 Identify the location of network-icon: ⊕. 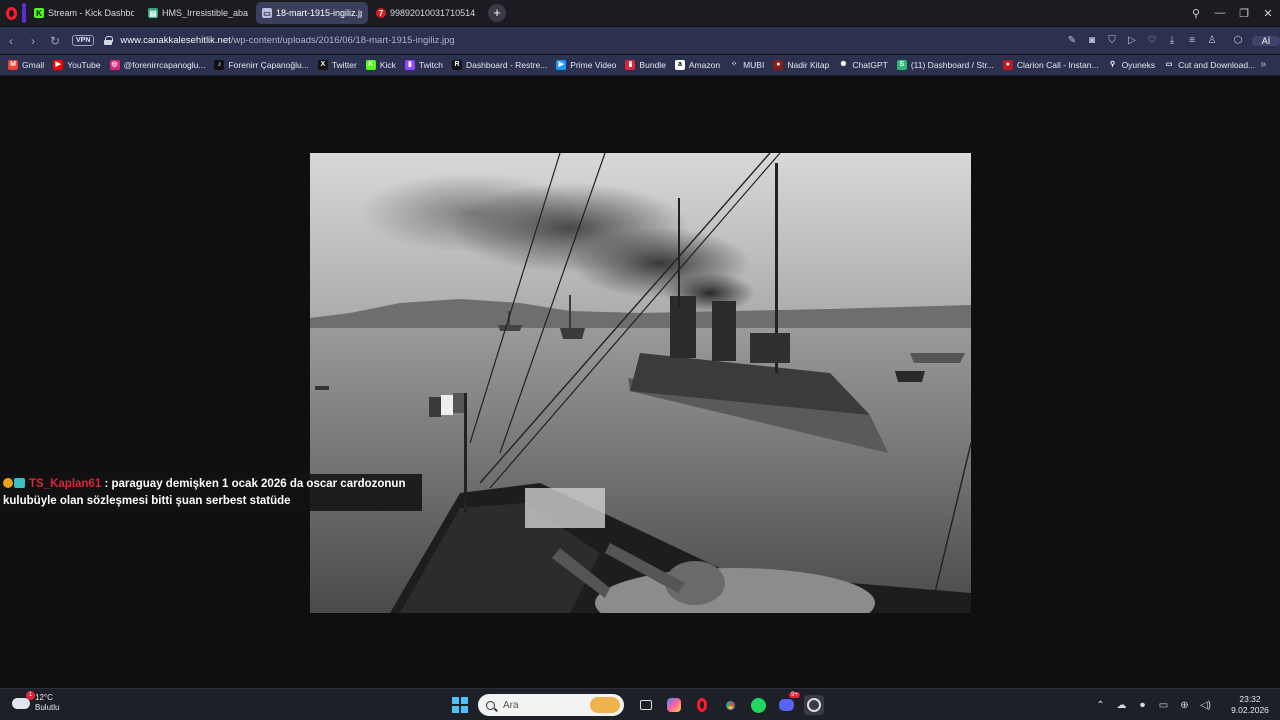
(1184, 705).